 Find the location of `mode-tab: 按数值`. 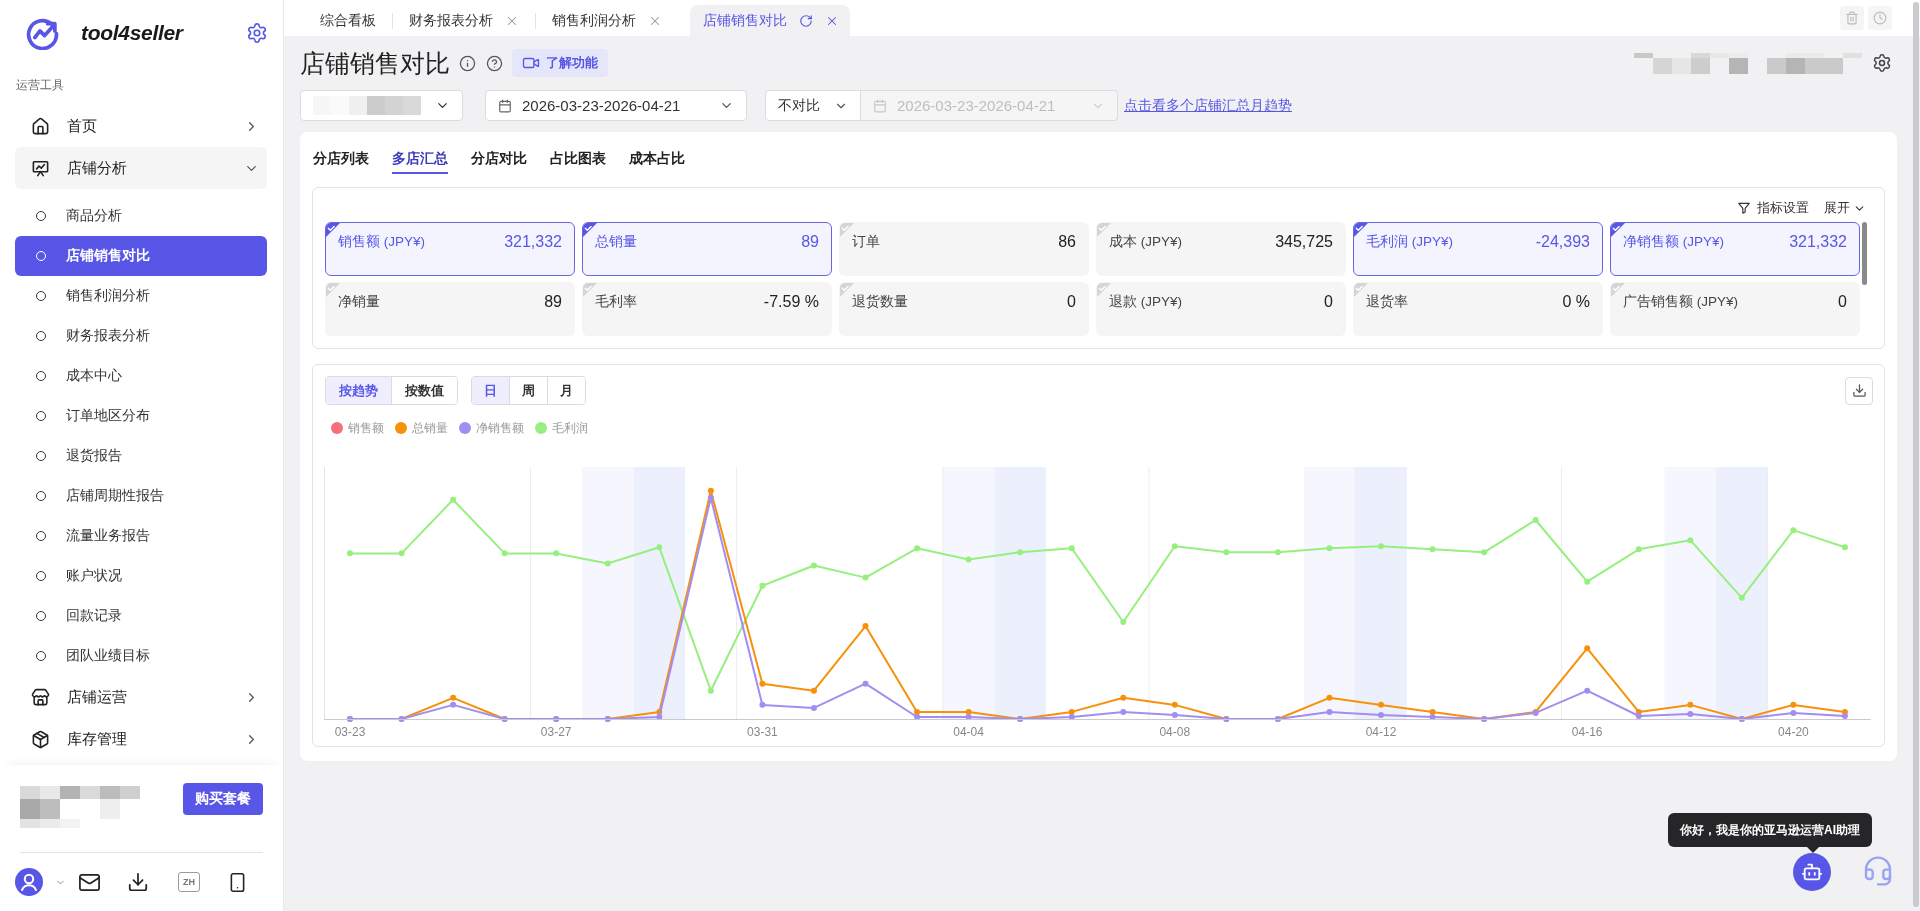

mode-tab: 按数值 is located at coordinates (424, 390).